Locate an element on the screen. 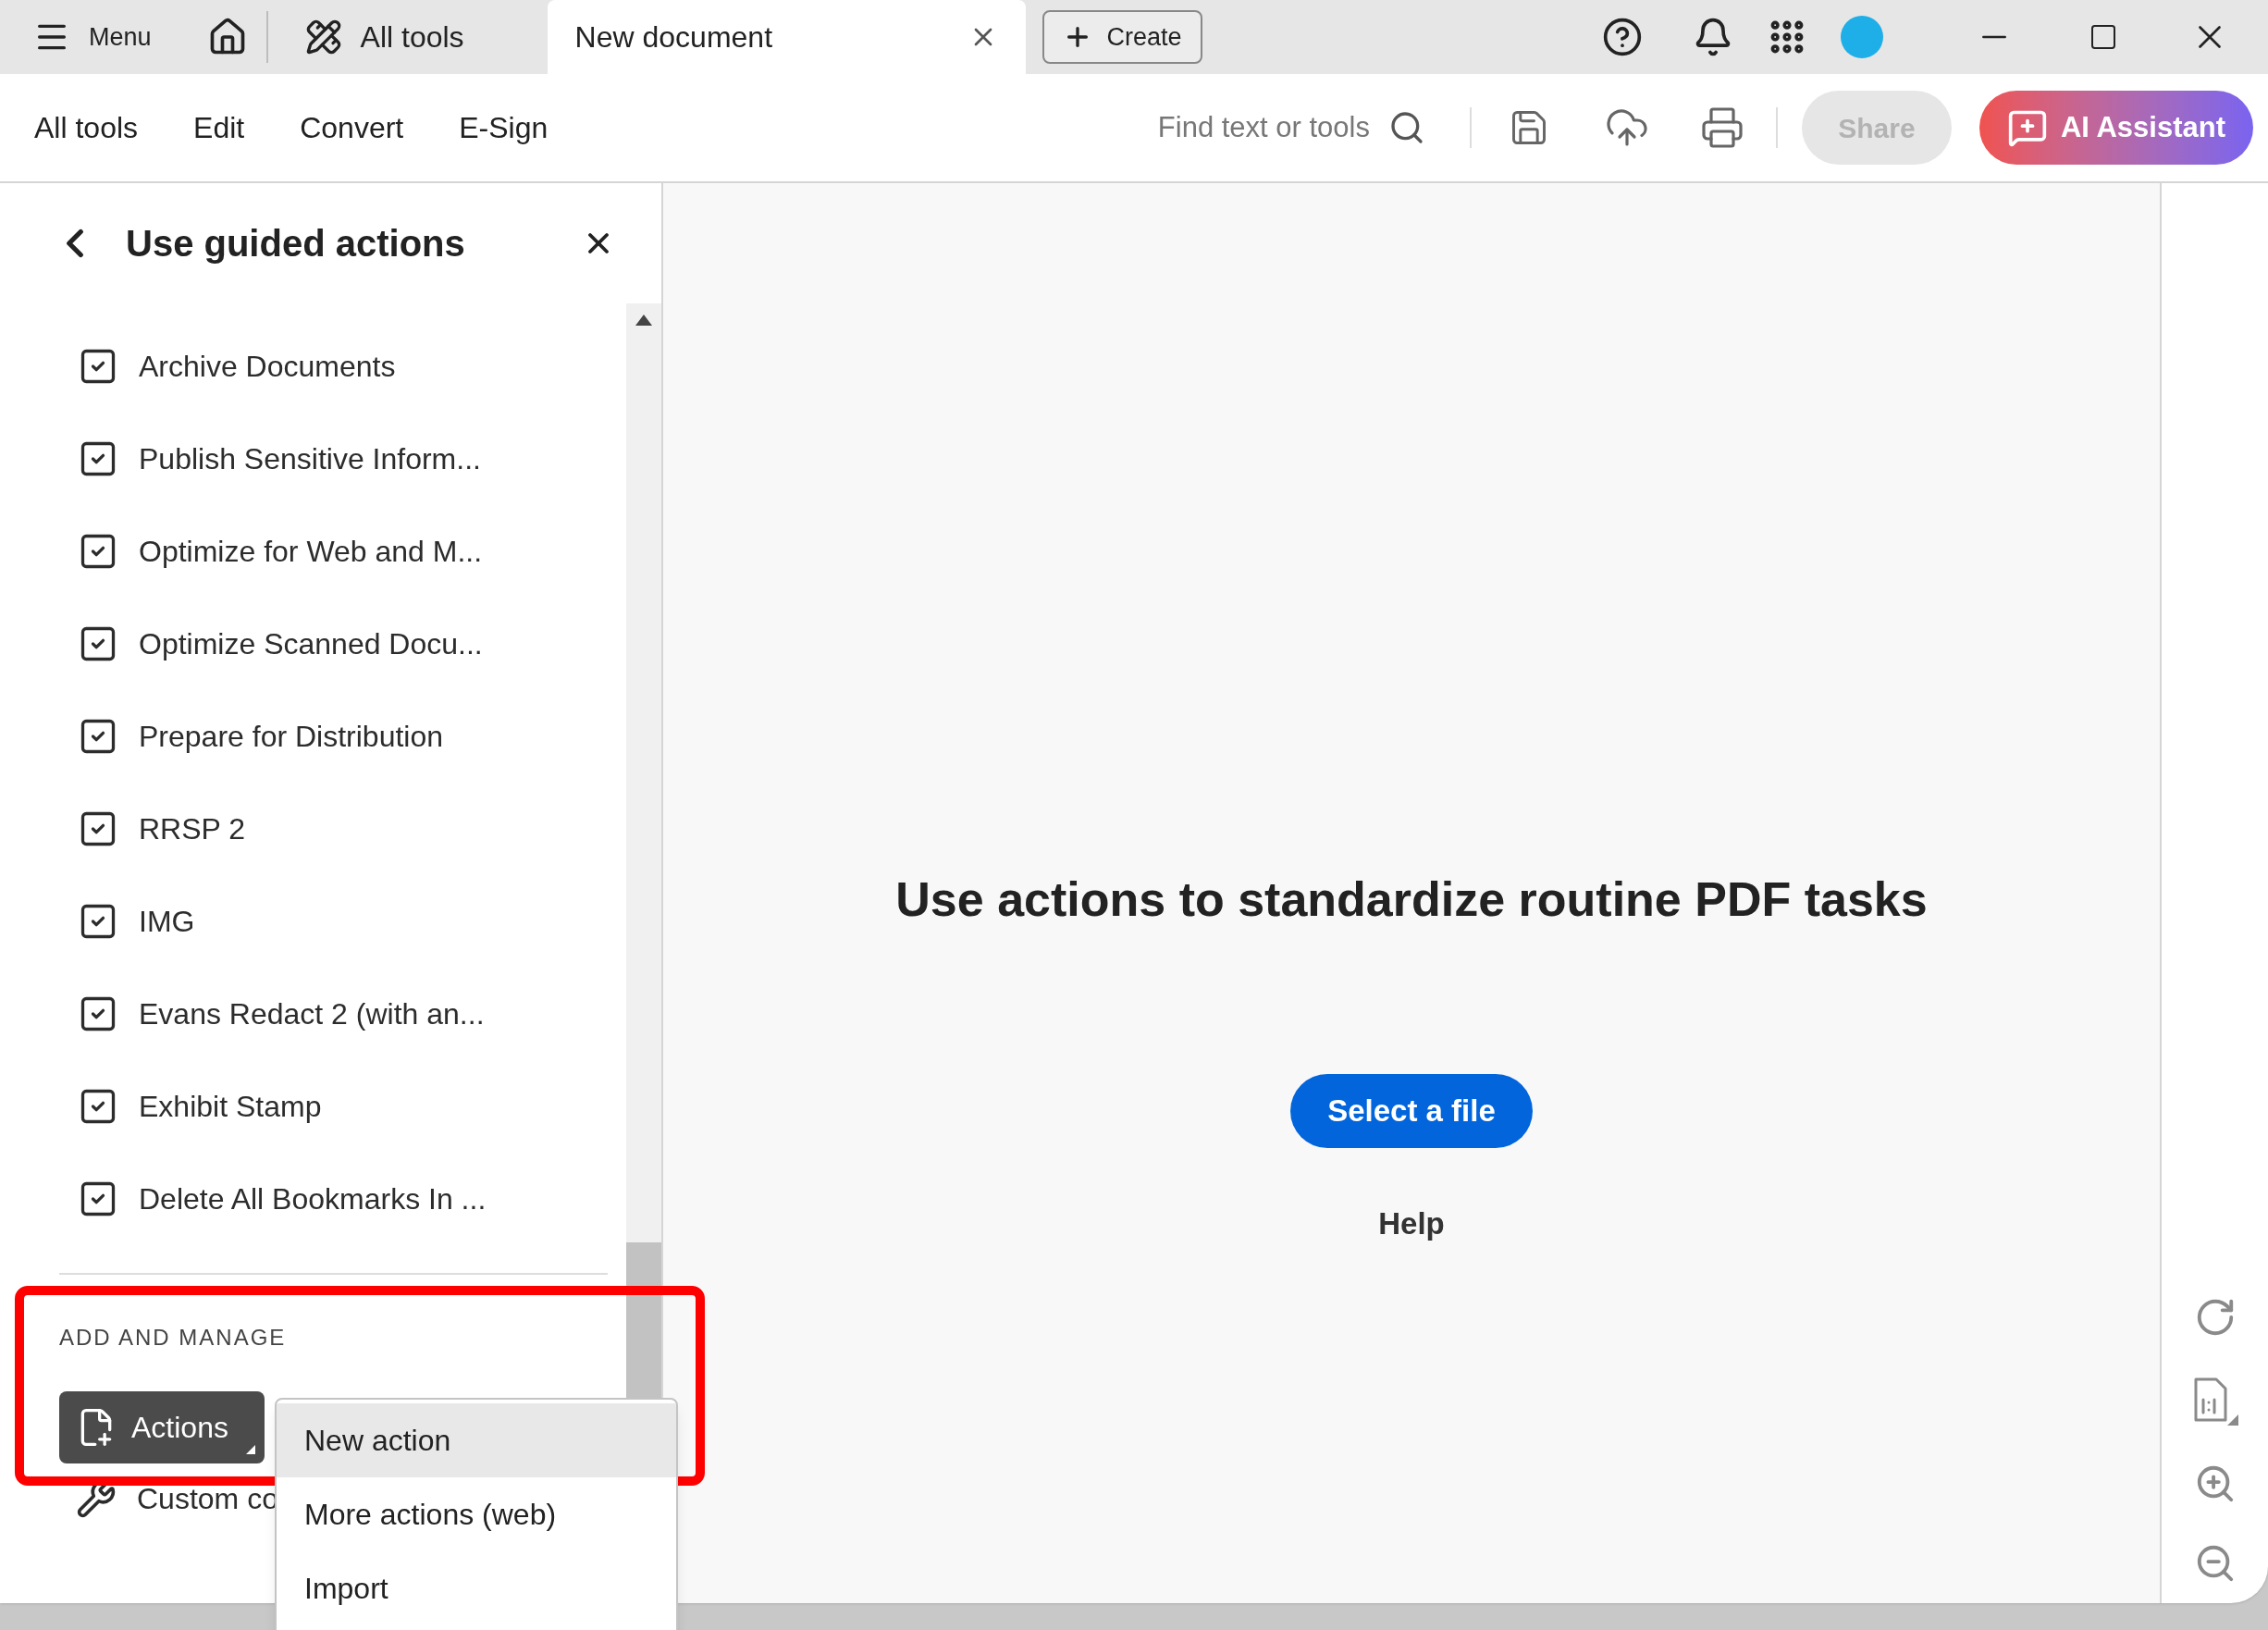  panel-title: Use guided actions is located at coordinates (296, 243).